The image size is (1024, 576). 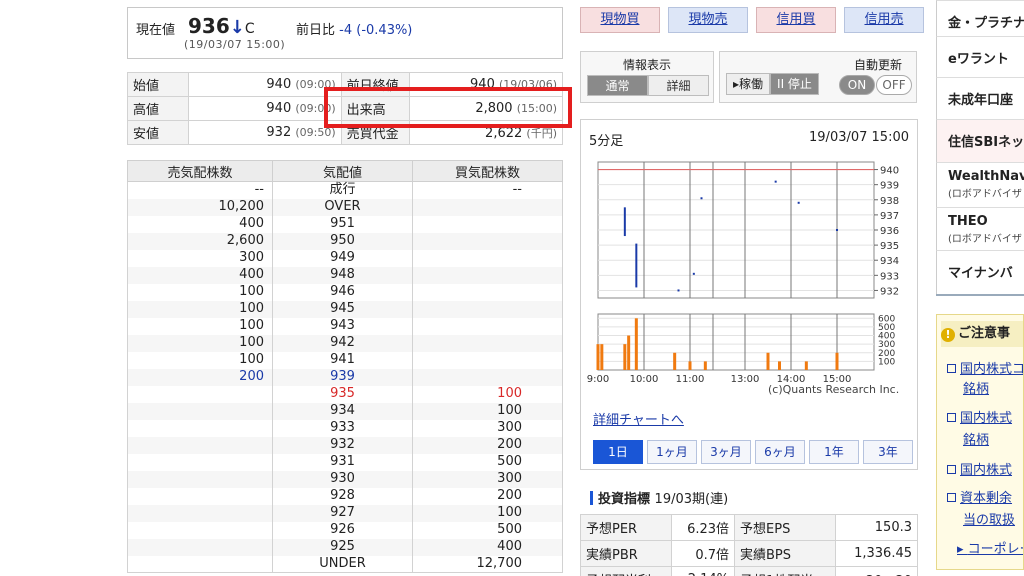 I want to click on cash-sell-button: 現物売, so click(x=708, y=20).